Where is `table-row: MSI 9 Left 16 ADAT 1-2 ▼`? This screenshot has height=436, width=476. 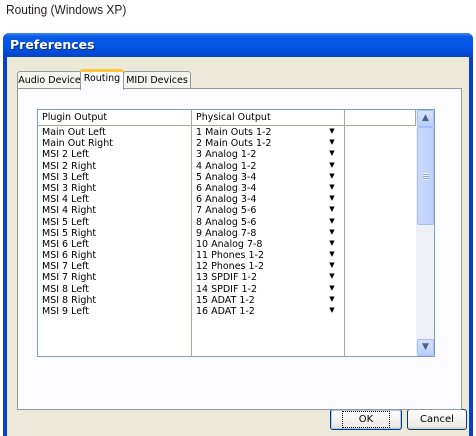 table-row: MSI 9 Left 16 ADAT 1-2 ▼ is located at coordinates (227, 311).